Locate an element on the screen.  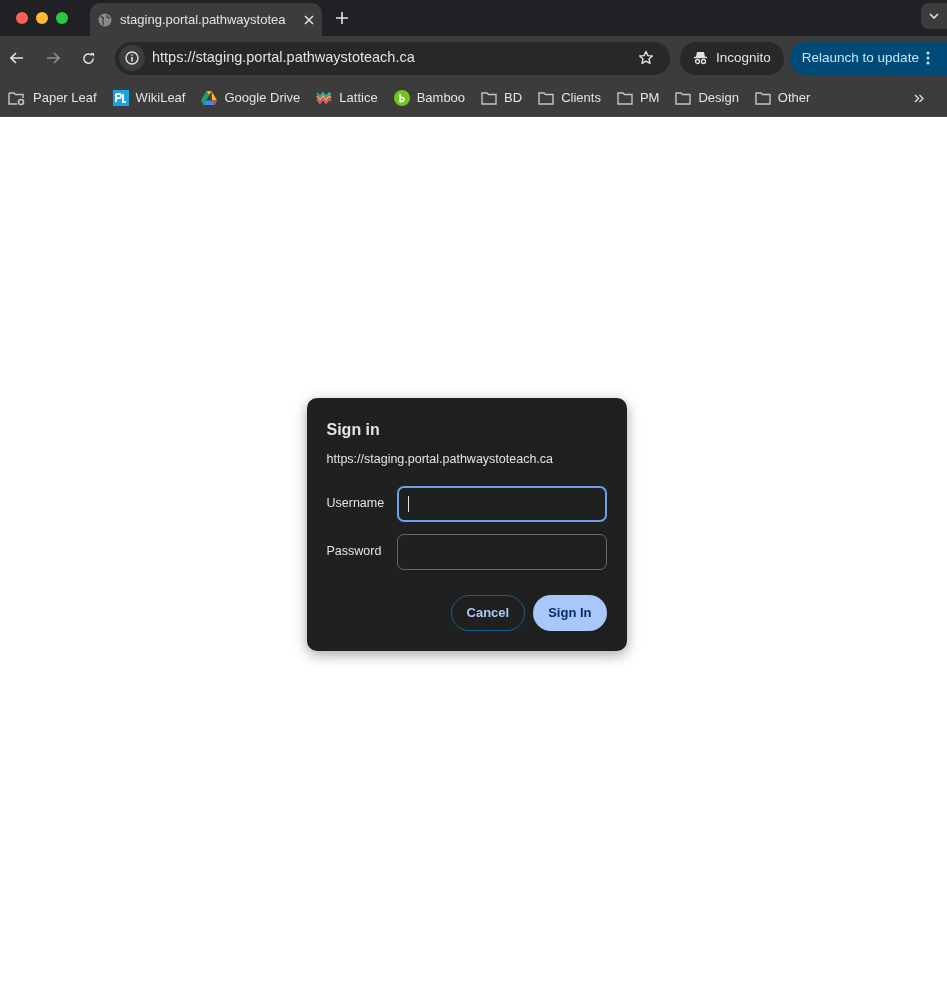
star-icon is located at coordinates (646, 58).